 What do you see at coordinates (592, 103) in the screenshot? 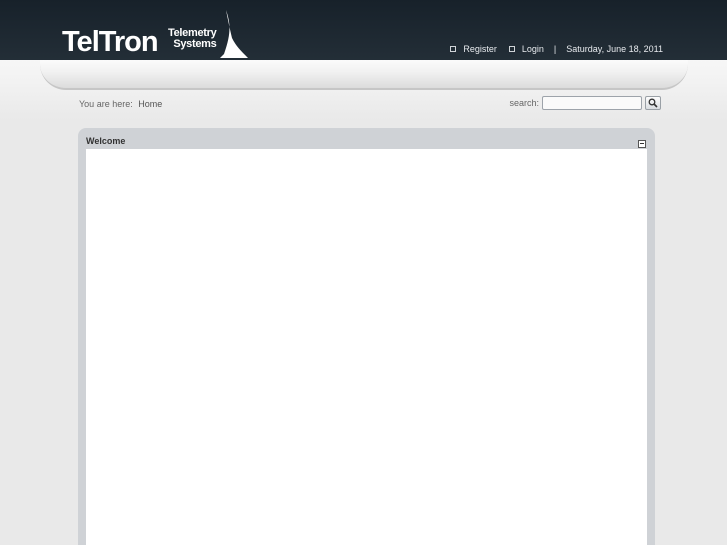
I see `search-input` at bounding box center [592, 103].